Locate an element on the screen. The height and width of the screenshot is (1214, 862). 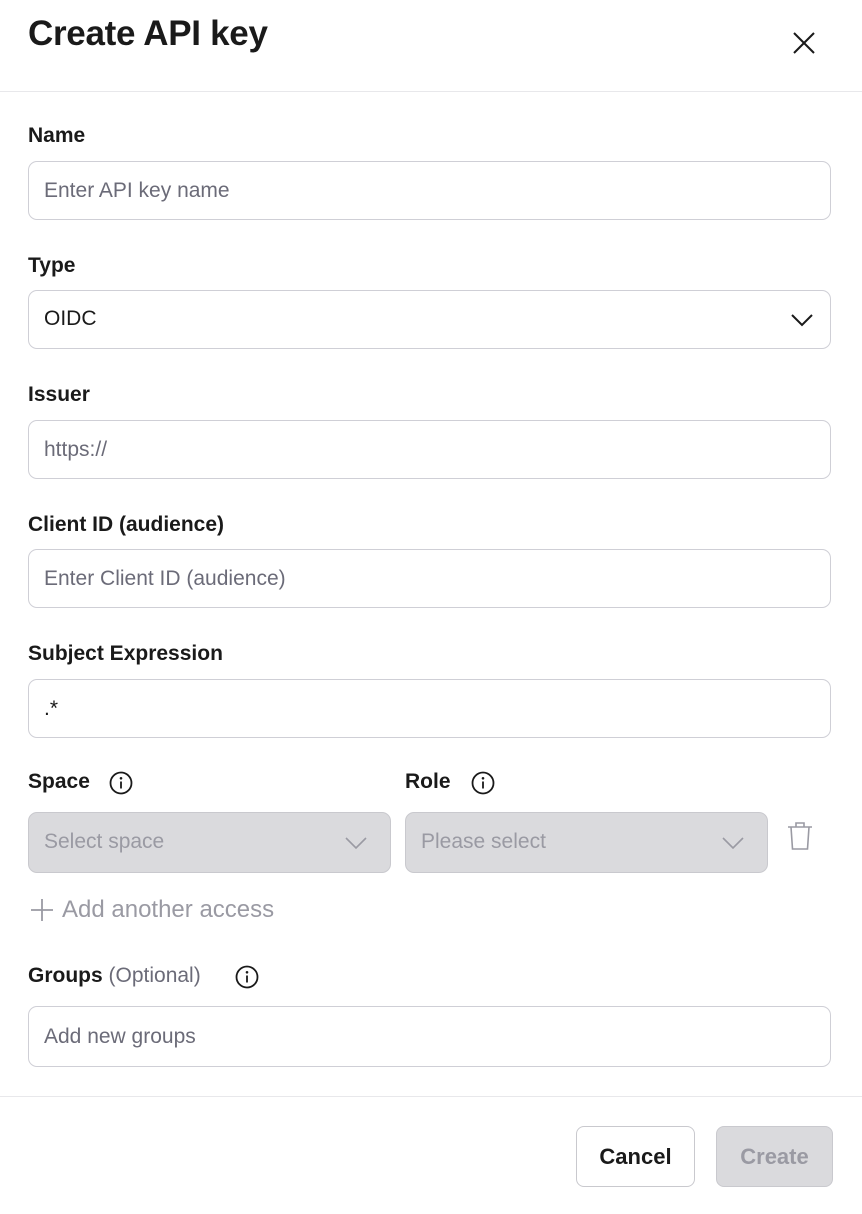
type-select: OIDC is located at coordinates (429, 319).